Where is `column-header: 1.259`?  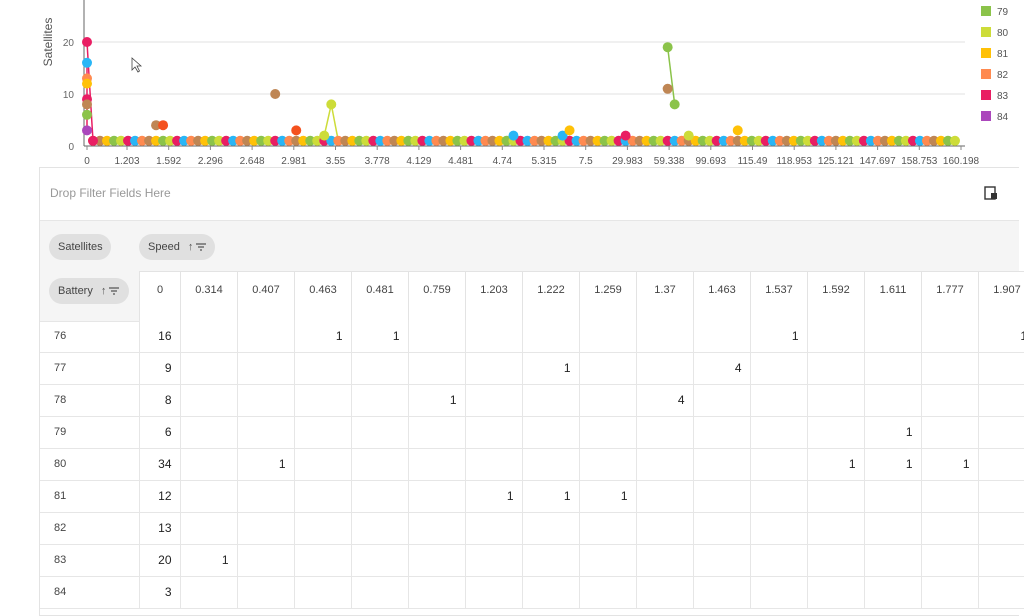 column-header: 1.259 is located at coordinates (607, 297).